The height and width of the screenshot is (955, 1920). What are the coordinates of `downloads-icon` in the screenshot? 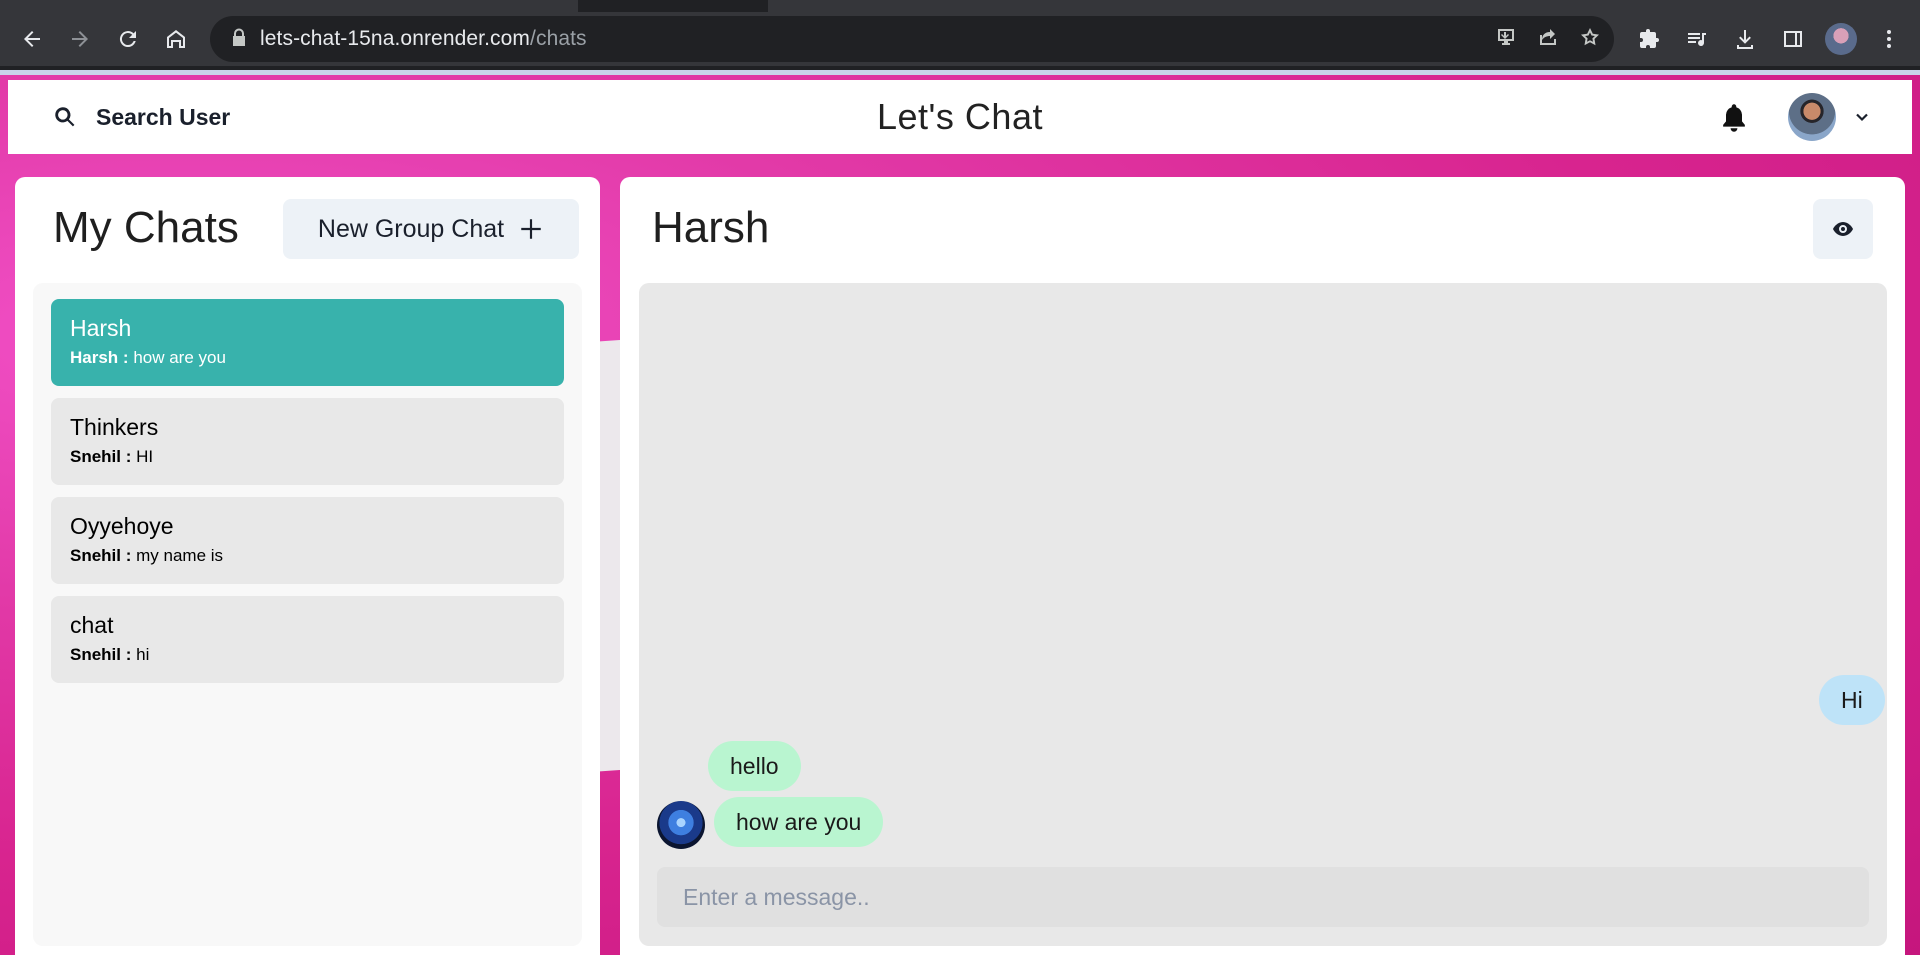 It's located at (1745, 39).